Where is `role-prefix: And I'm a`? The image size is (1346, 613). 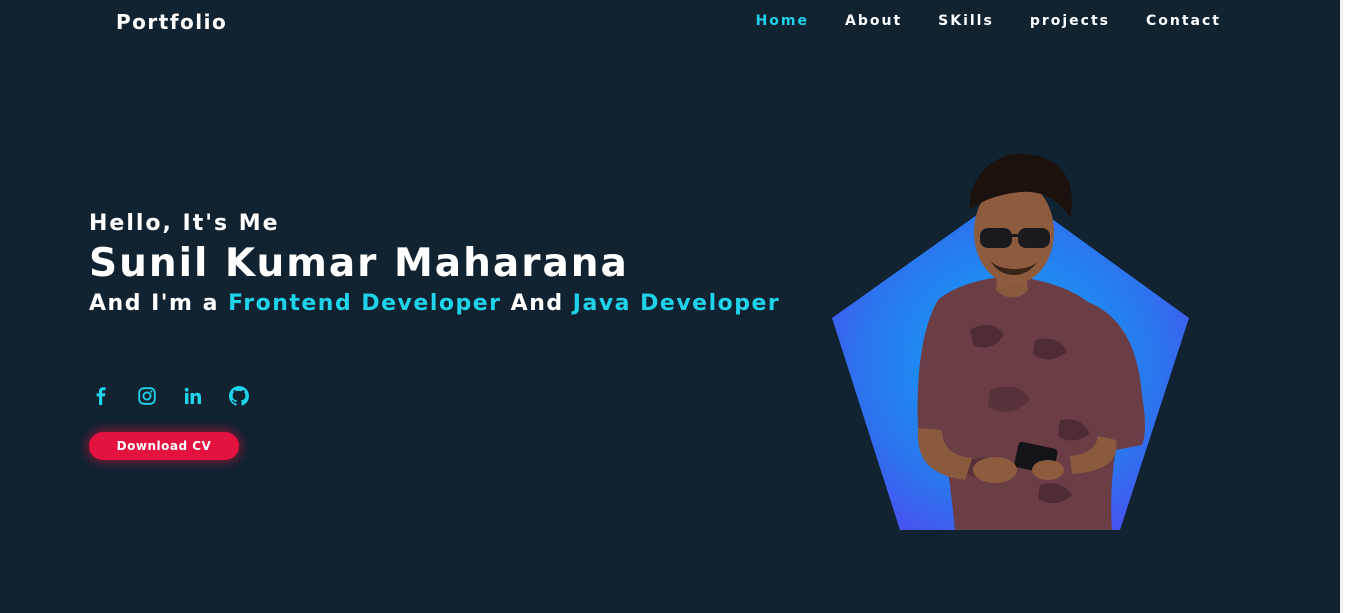 role-prefix: And I'm a is located at coordinates (154, 303).